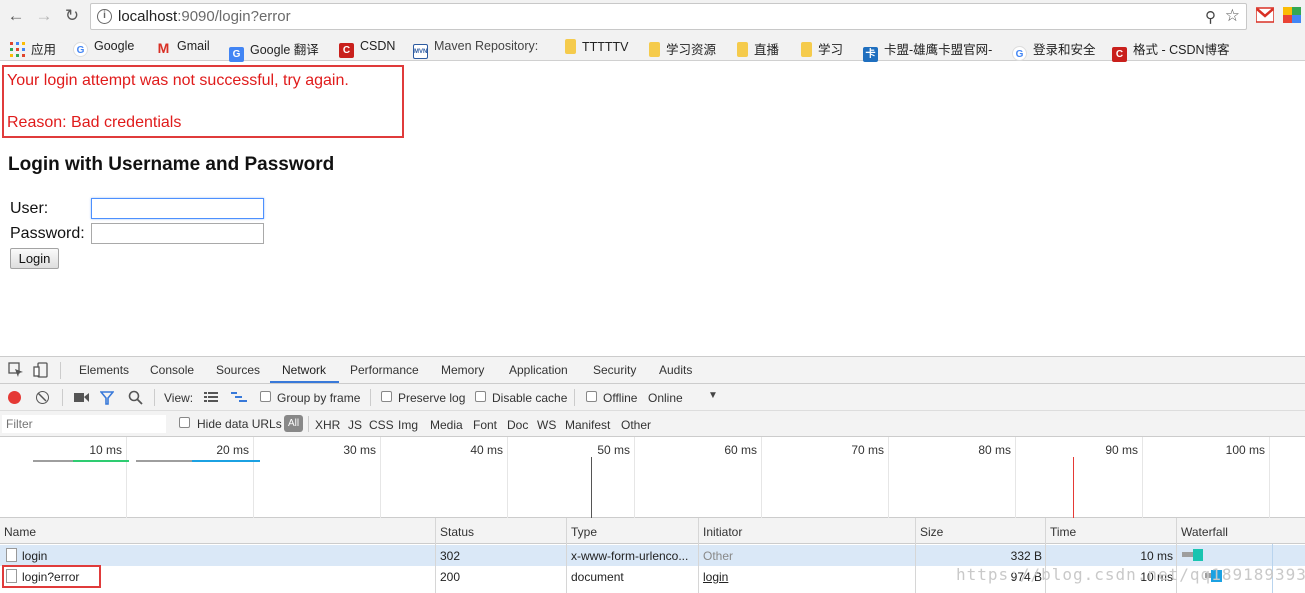 The height and width of the screenshot is (593, 1305). Describe the element at coordinates (41, 370) in the screenshot. I see `device-toolbar-icon` at that location.